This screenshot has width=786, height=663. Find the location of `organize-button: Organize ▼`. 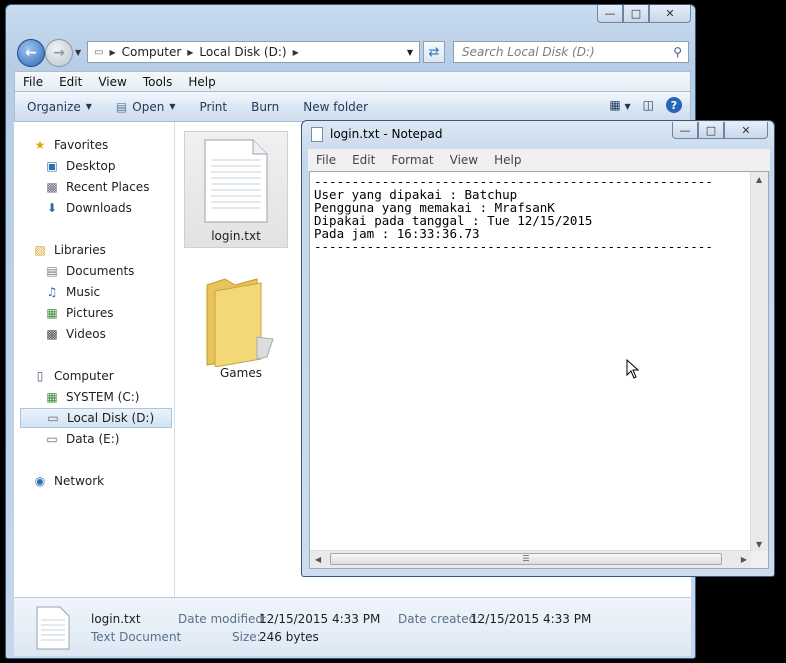

organize-button: Organize ▼ is located at coordinates (59, 107).